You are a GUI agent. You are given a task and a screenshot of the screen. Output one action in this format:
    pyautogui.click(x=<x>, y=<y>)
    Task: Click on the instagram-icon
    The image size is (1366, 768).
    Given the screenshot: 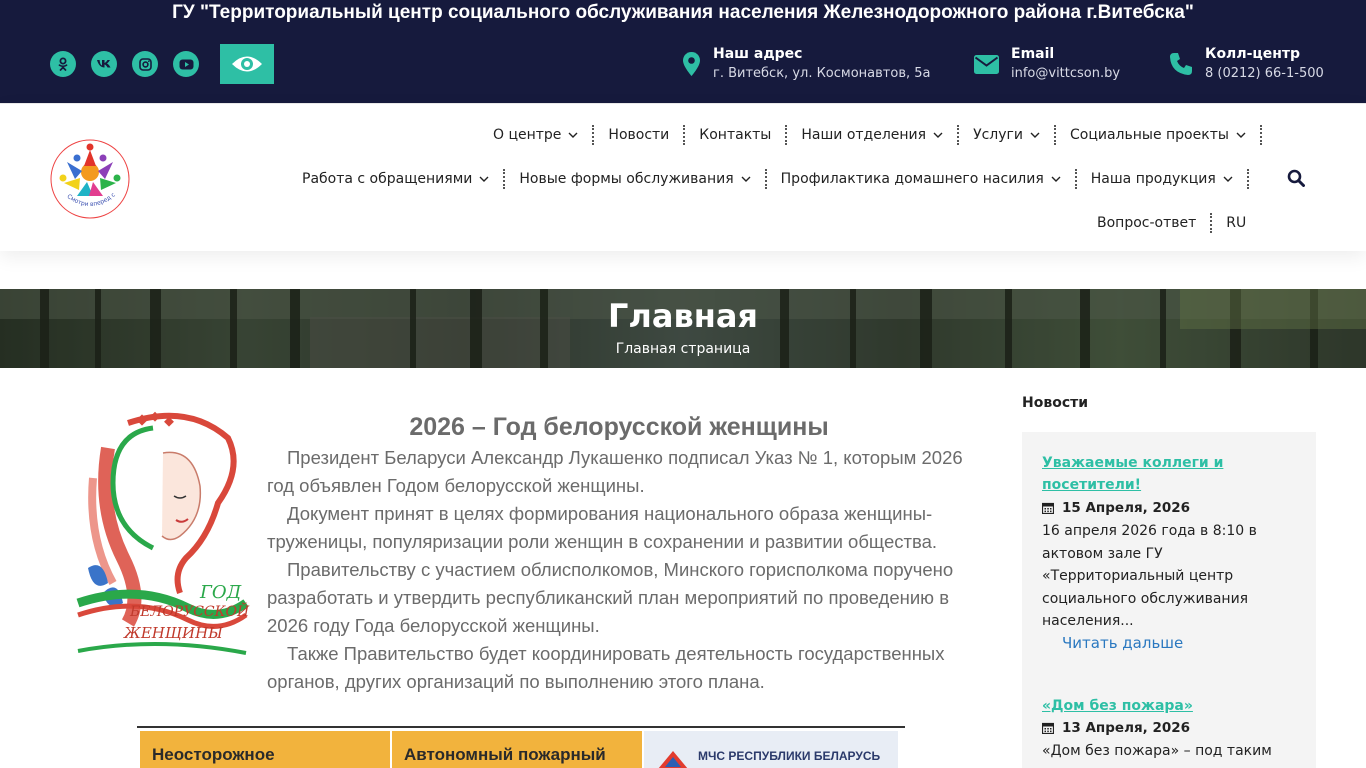 What is the action you would take?
    pyautogui.click(x=145, y=64)
    